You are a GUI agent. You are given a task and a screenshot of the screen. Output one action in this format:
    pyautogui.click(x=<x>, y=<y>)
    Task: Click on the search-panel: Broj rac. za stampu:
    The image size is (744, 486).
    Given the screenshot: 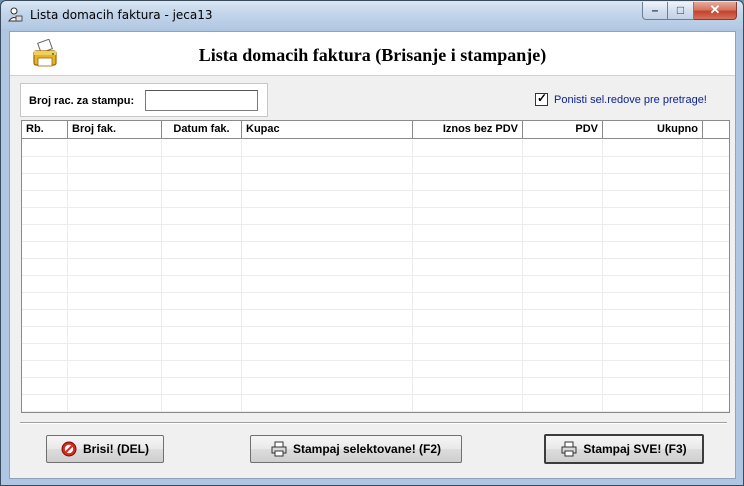 What is the action you would take?
    pyautogui.click(x=144, y=100)
    